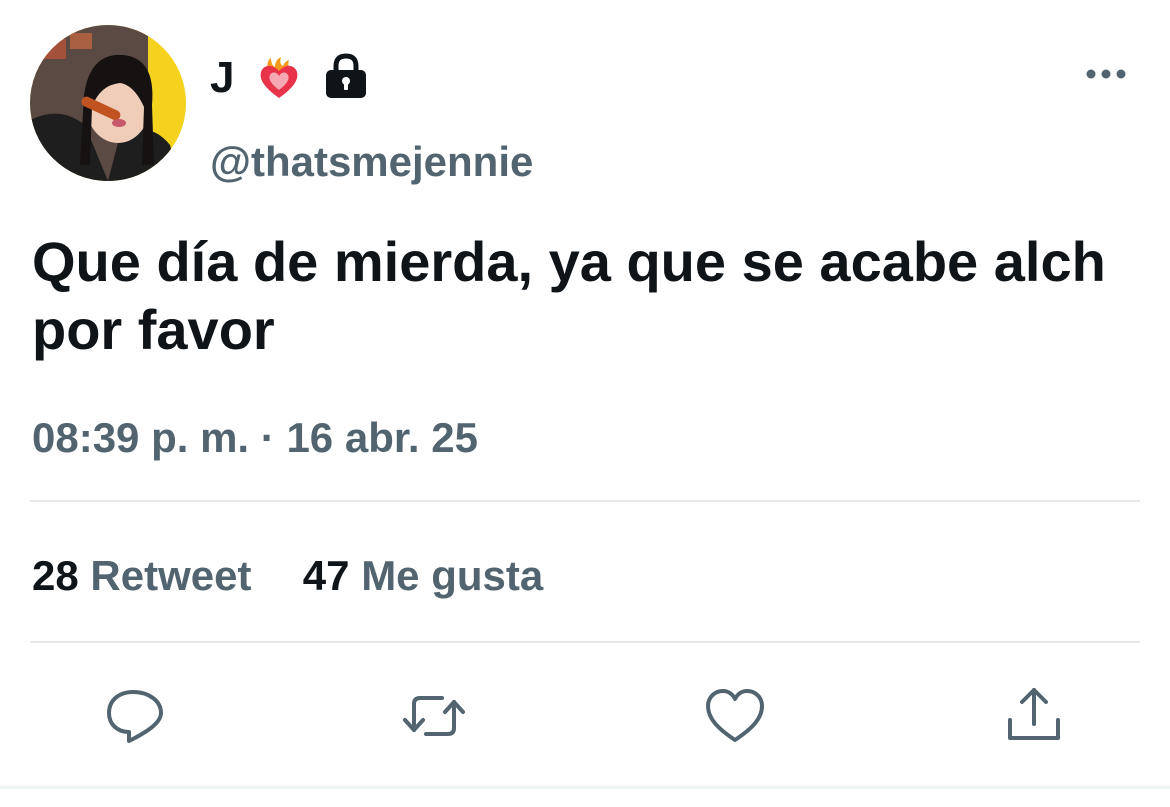 The image size is (1170, 807). Describe the element at coordinates (279, 78) in the screenshot. I see `heart-on-fire-icon` at that location.